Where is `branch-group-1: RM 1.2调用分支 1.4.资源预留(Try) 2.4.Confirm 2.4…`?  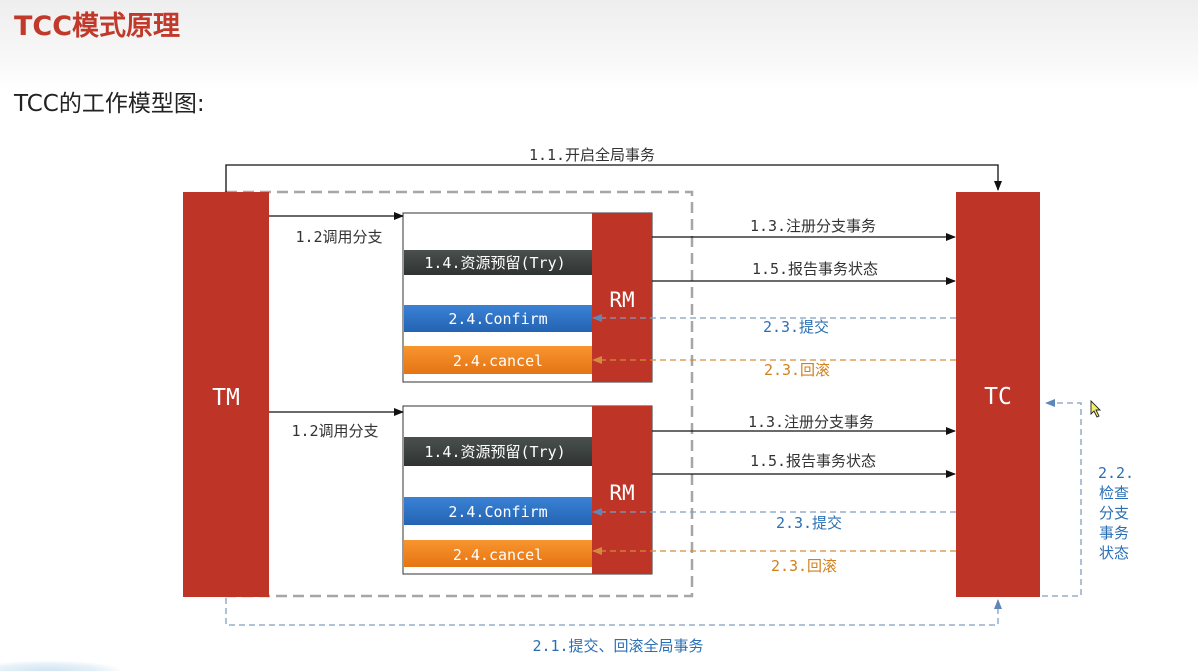
branch-group-1: RM 1.2调用分支 1.4.资源预留(Try) 2.4.Confirm 2.4… is located at coordinates (612, 297).